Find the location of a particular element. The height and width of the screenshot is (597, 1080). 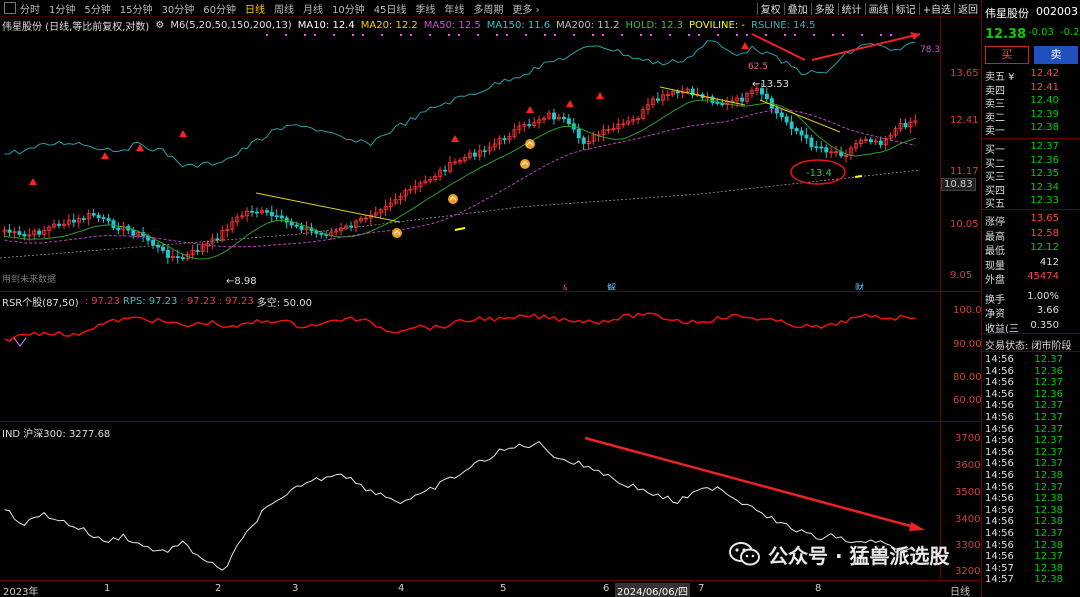

period-tab: 年线 is located at coordinates (454, 8).